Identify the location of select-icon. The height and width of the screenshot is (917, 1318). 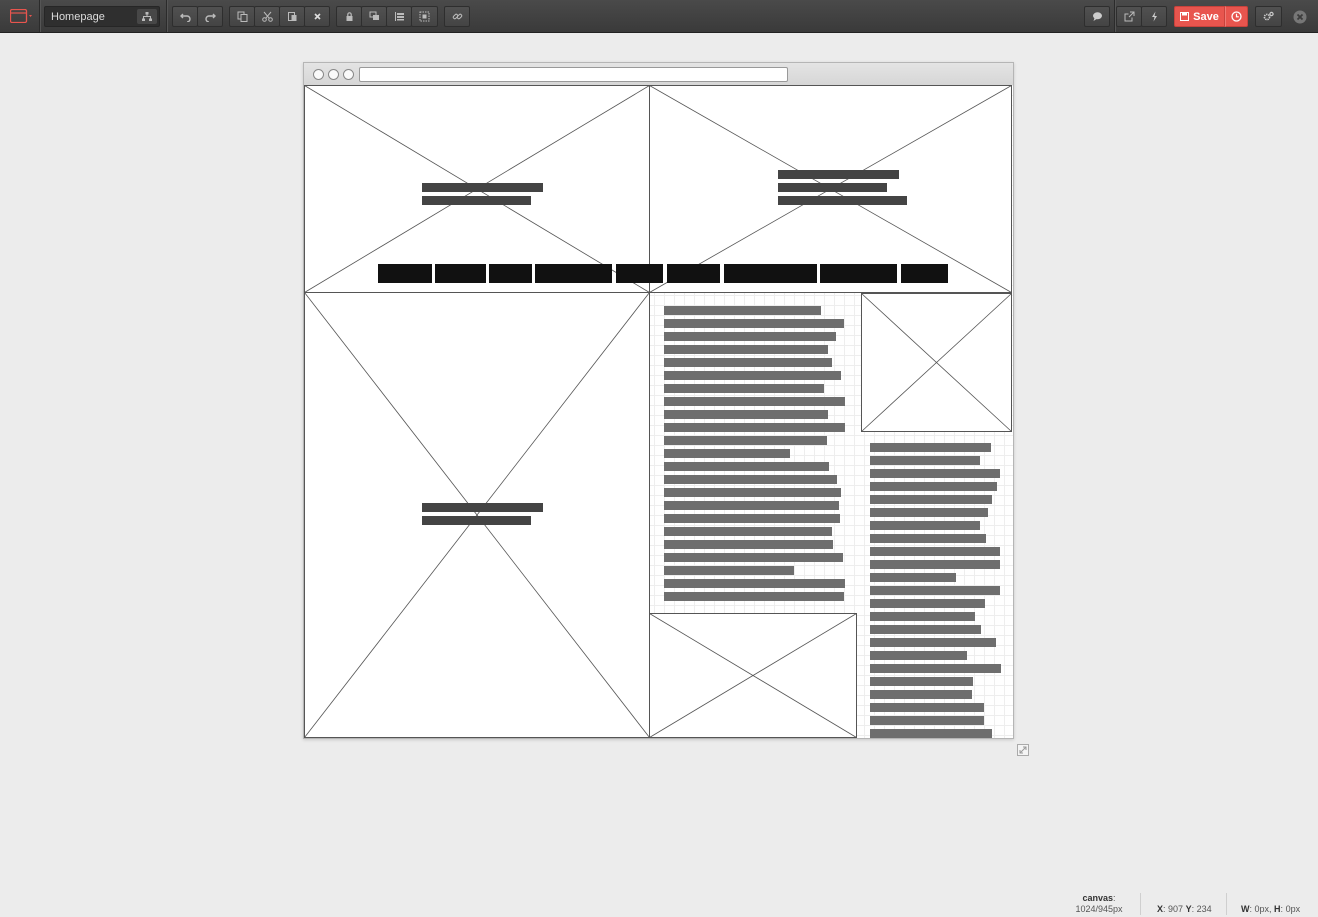
(424, 16).